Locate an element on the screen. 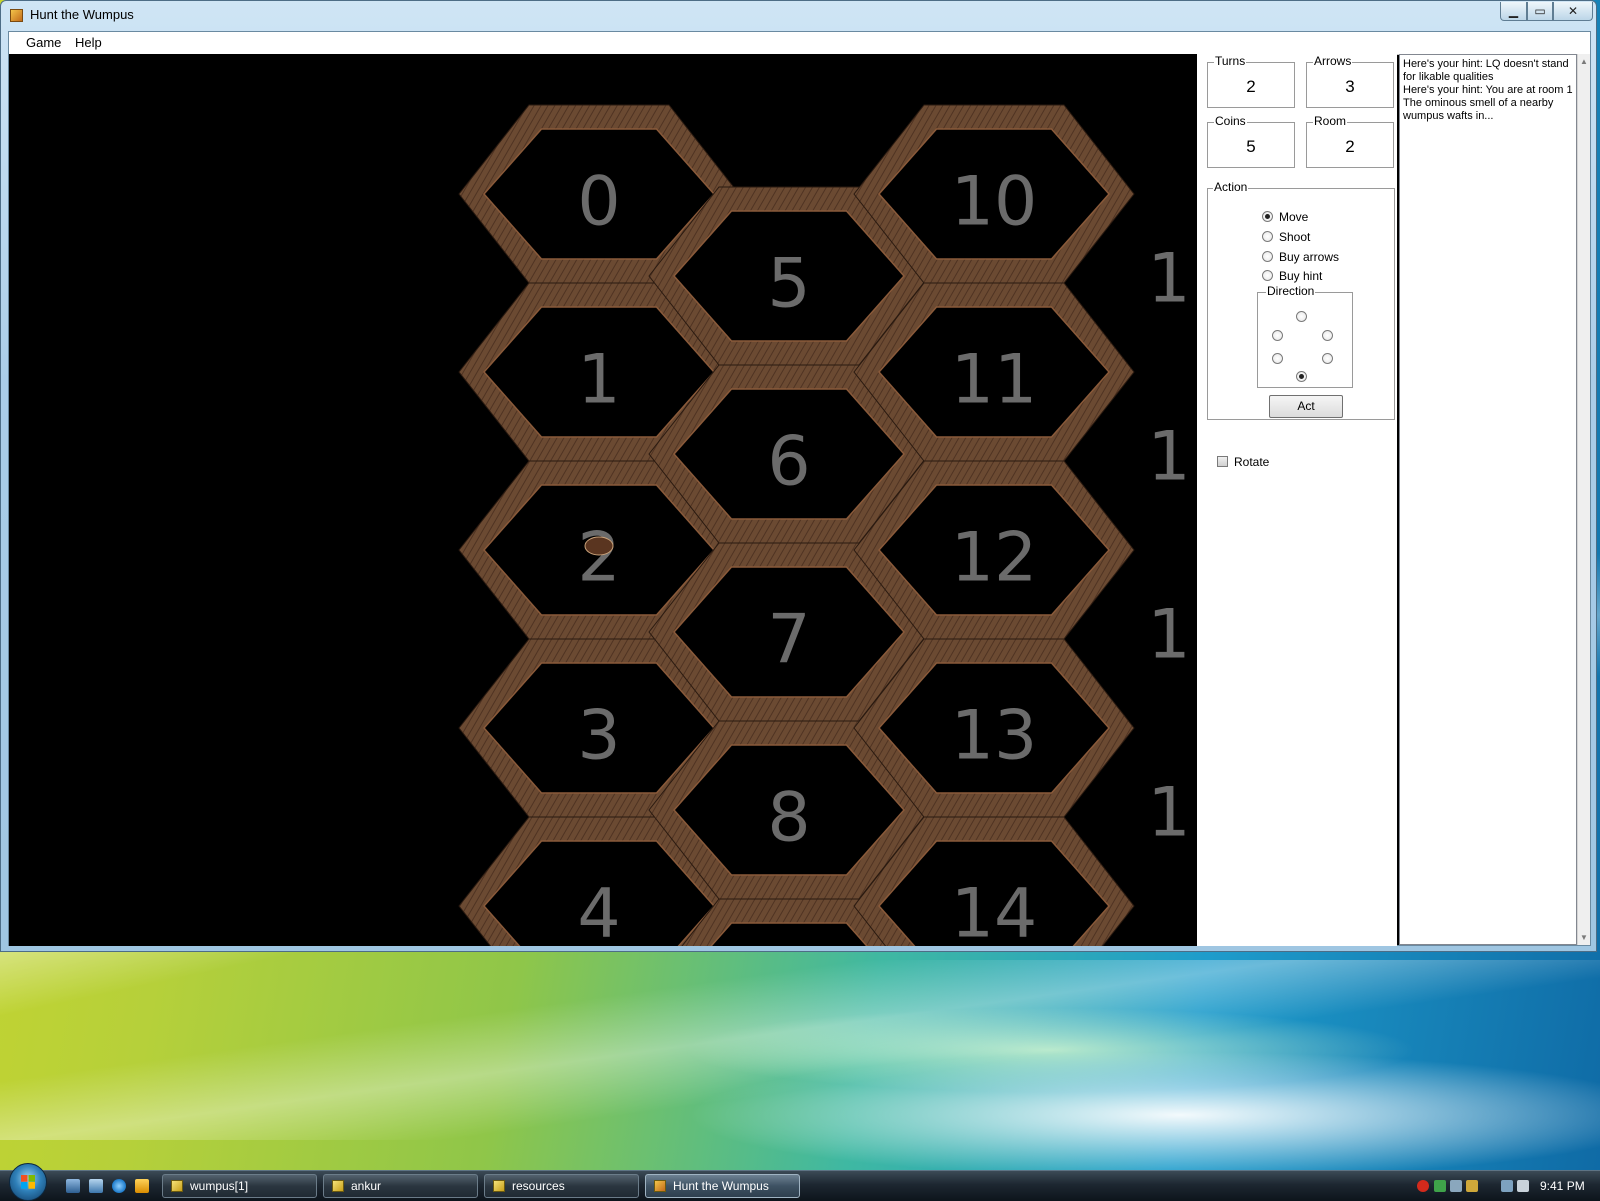  arrows-box: Arrows 3 is located at coordinates (1350, 81).